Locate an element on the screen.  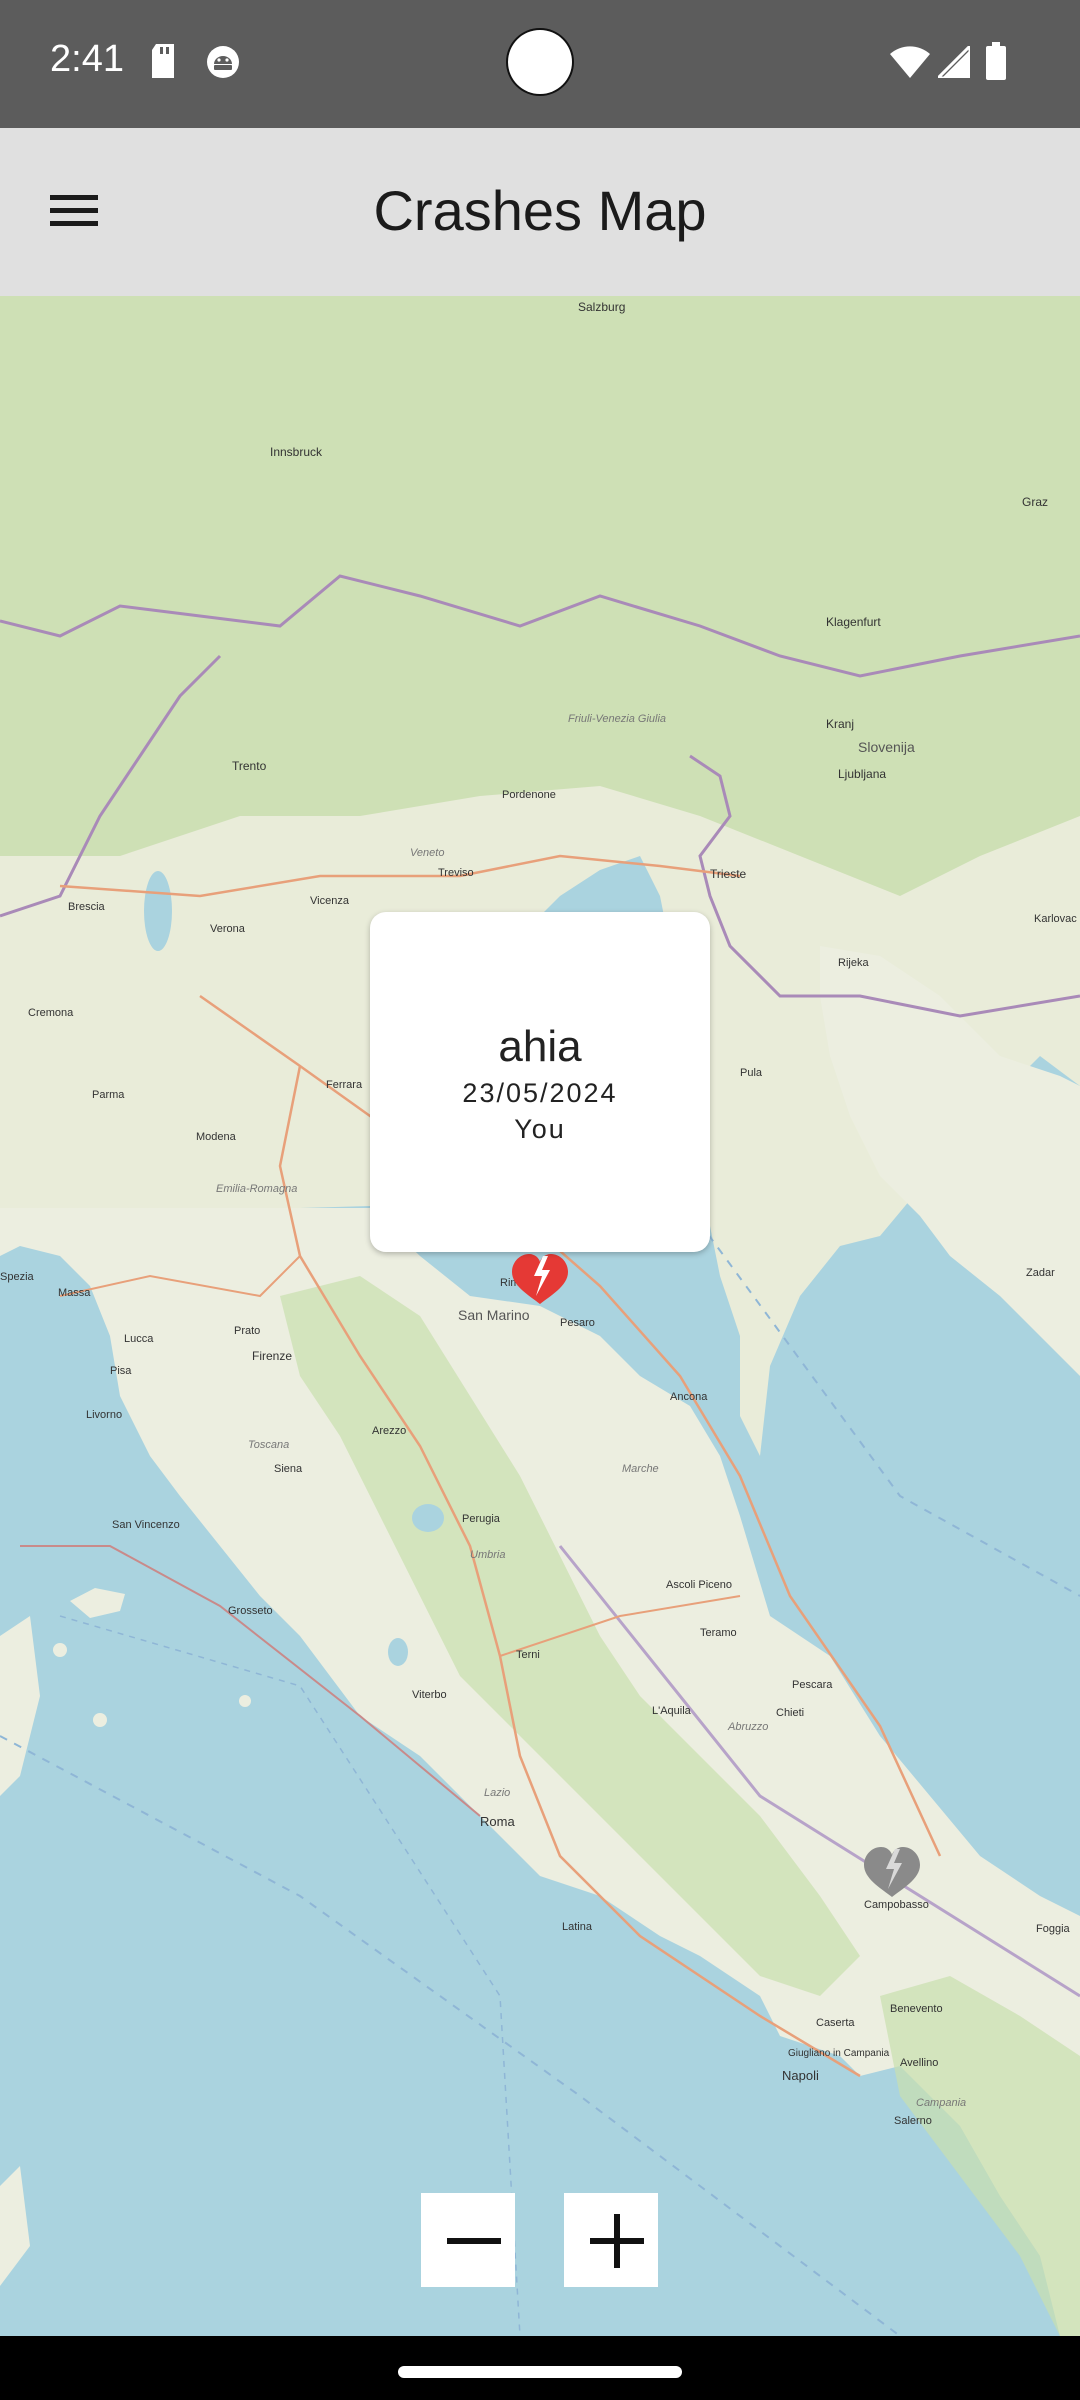
crash-info-popup: ahia 23/05/2024 You is located at coordinates (540, 1082).